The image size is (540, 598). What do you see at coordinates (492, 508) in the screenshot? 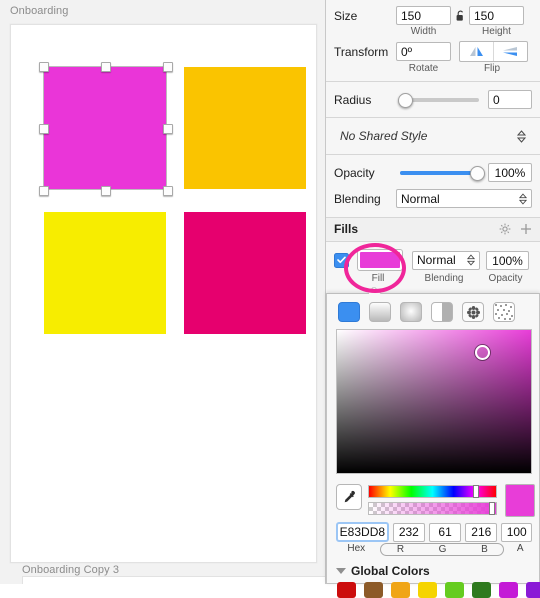
I see `alpha-slider-knob` at bounding box center [492, 508].